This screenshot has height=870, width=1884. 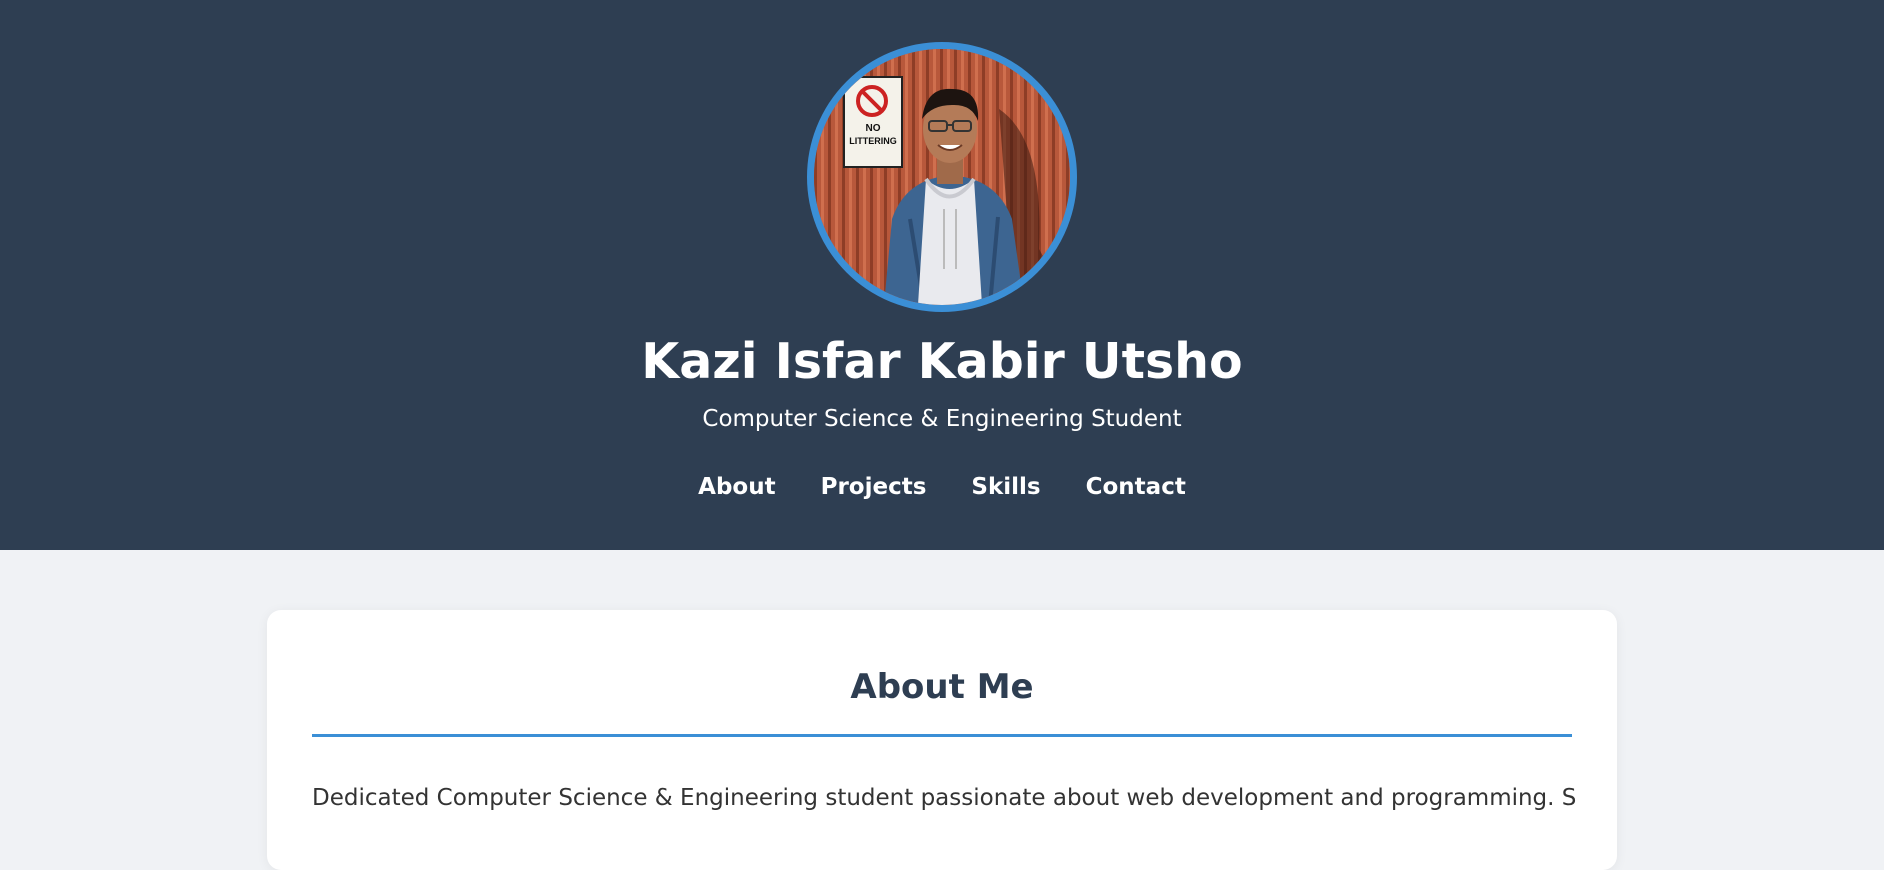 I want to click on page-title: Kazi Isfar Kabir Utsho, so click(x=942, y=361).